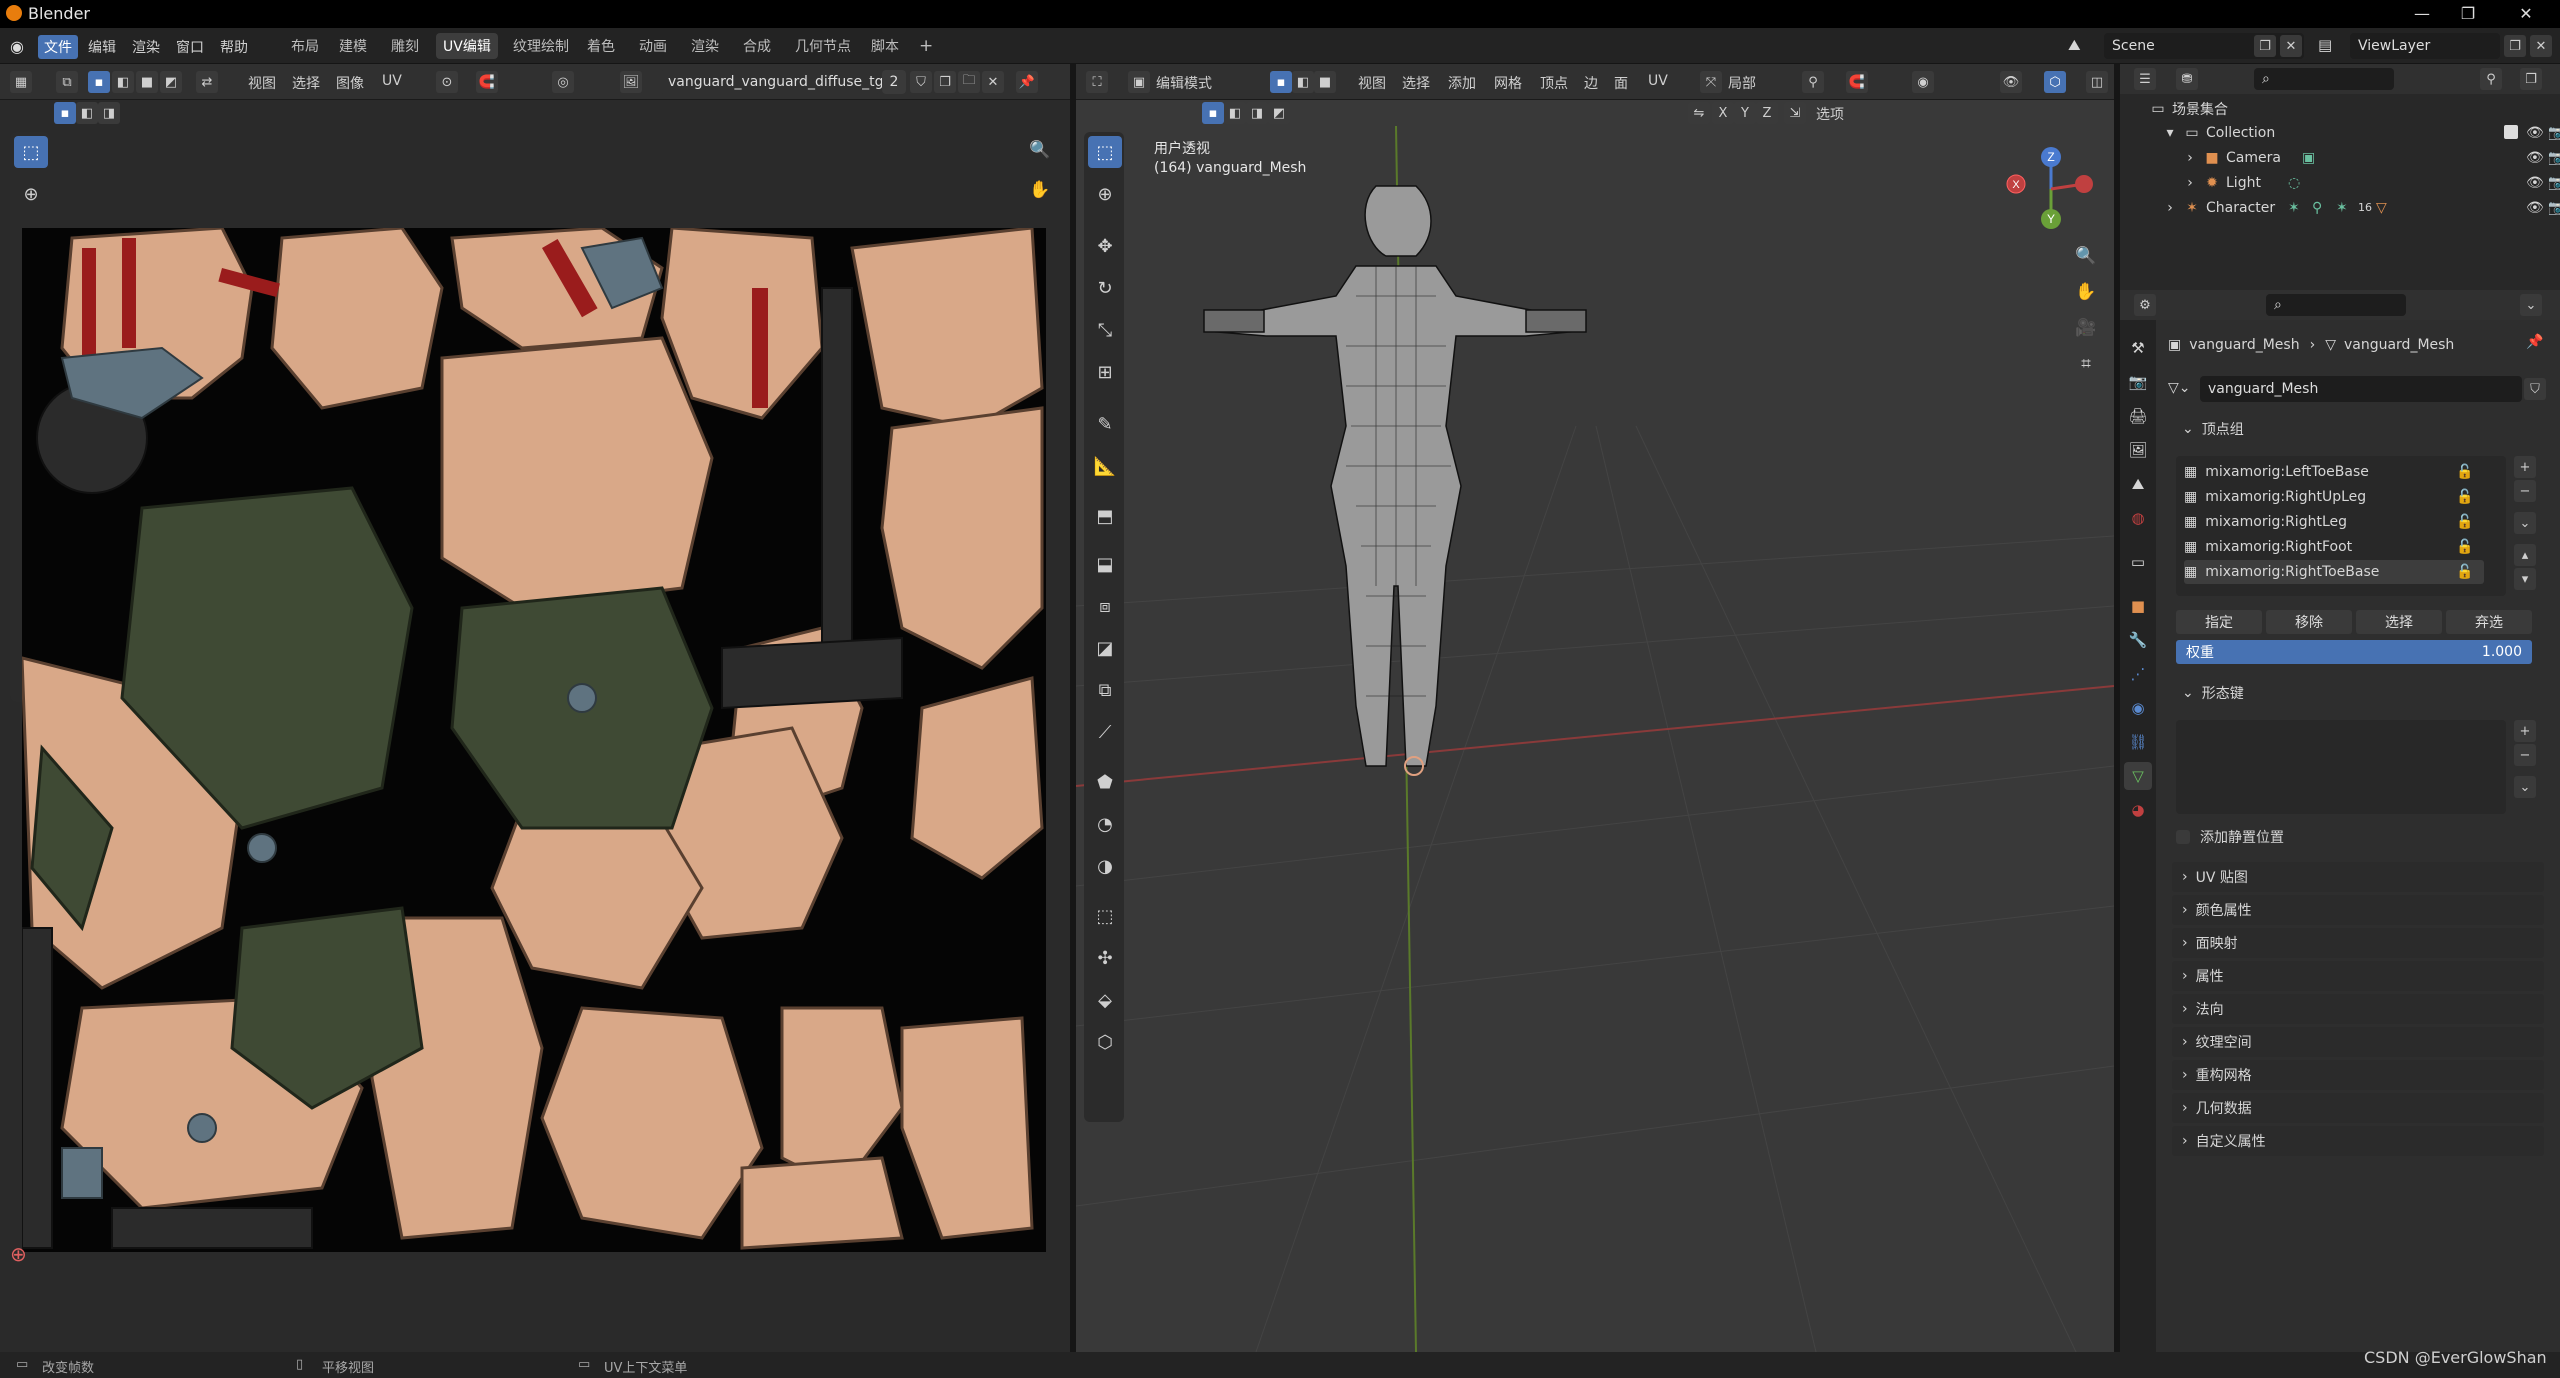 Image resolution: width=2560 pixels, height=1378 pixels. Describe the element at coordinates (1105, 958) in the screenshot. I see `shrink-fatten-tool: ✣` at that location.